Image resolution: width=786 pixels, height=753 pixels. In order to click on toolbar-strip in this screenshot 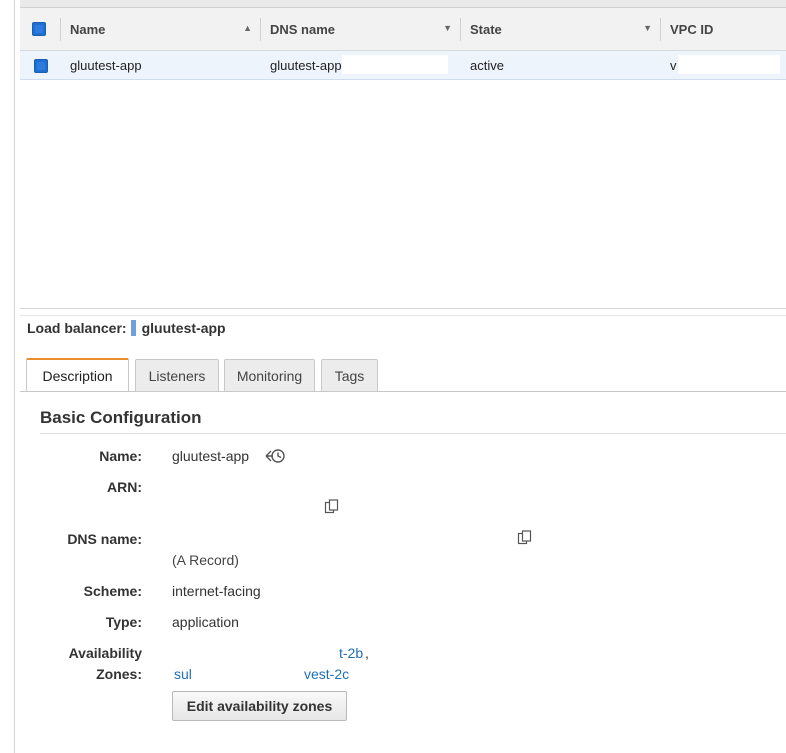, I will do `click(403, 4)`.